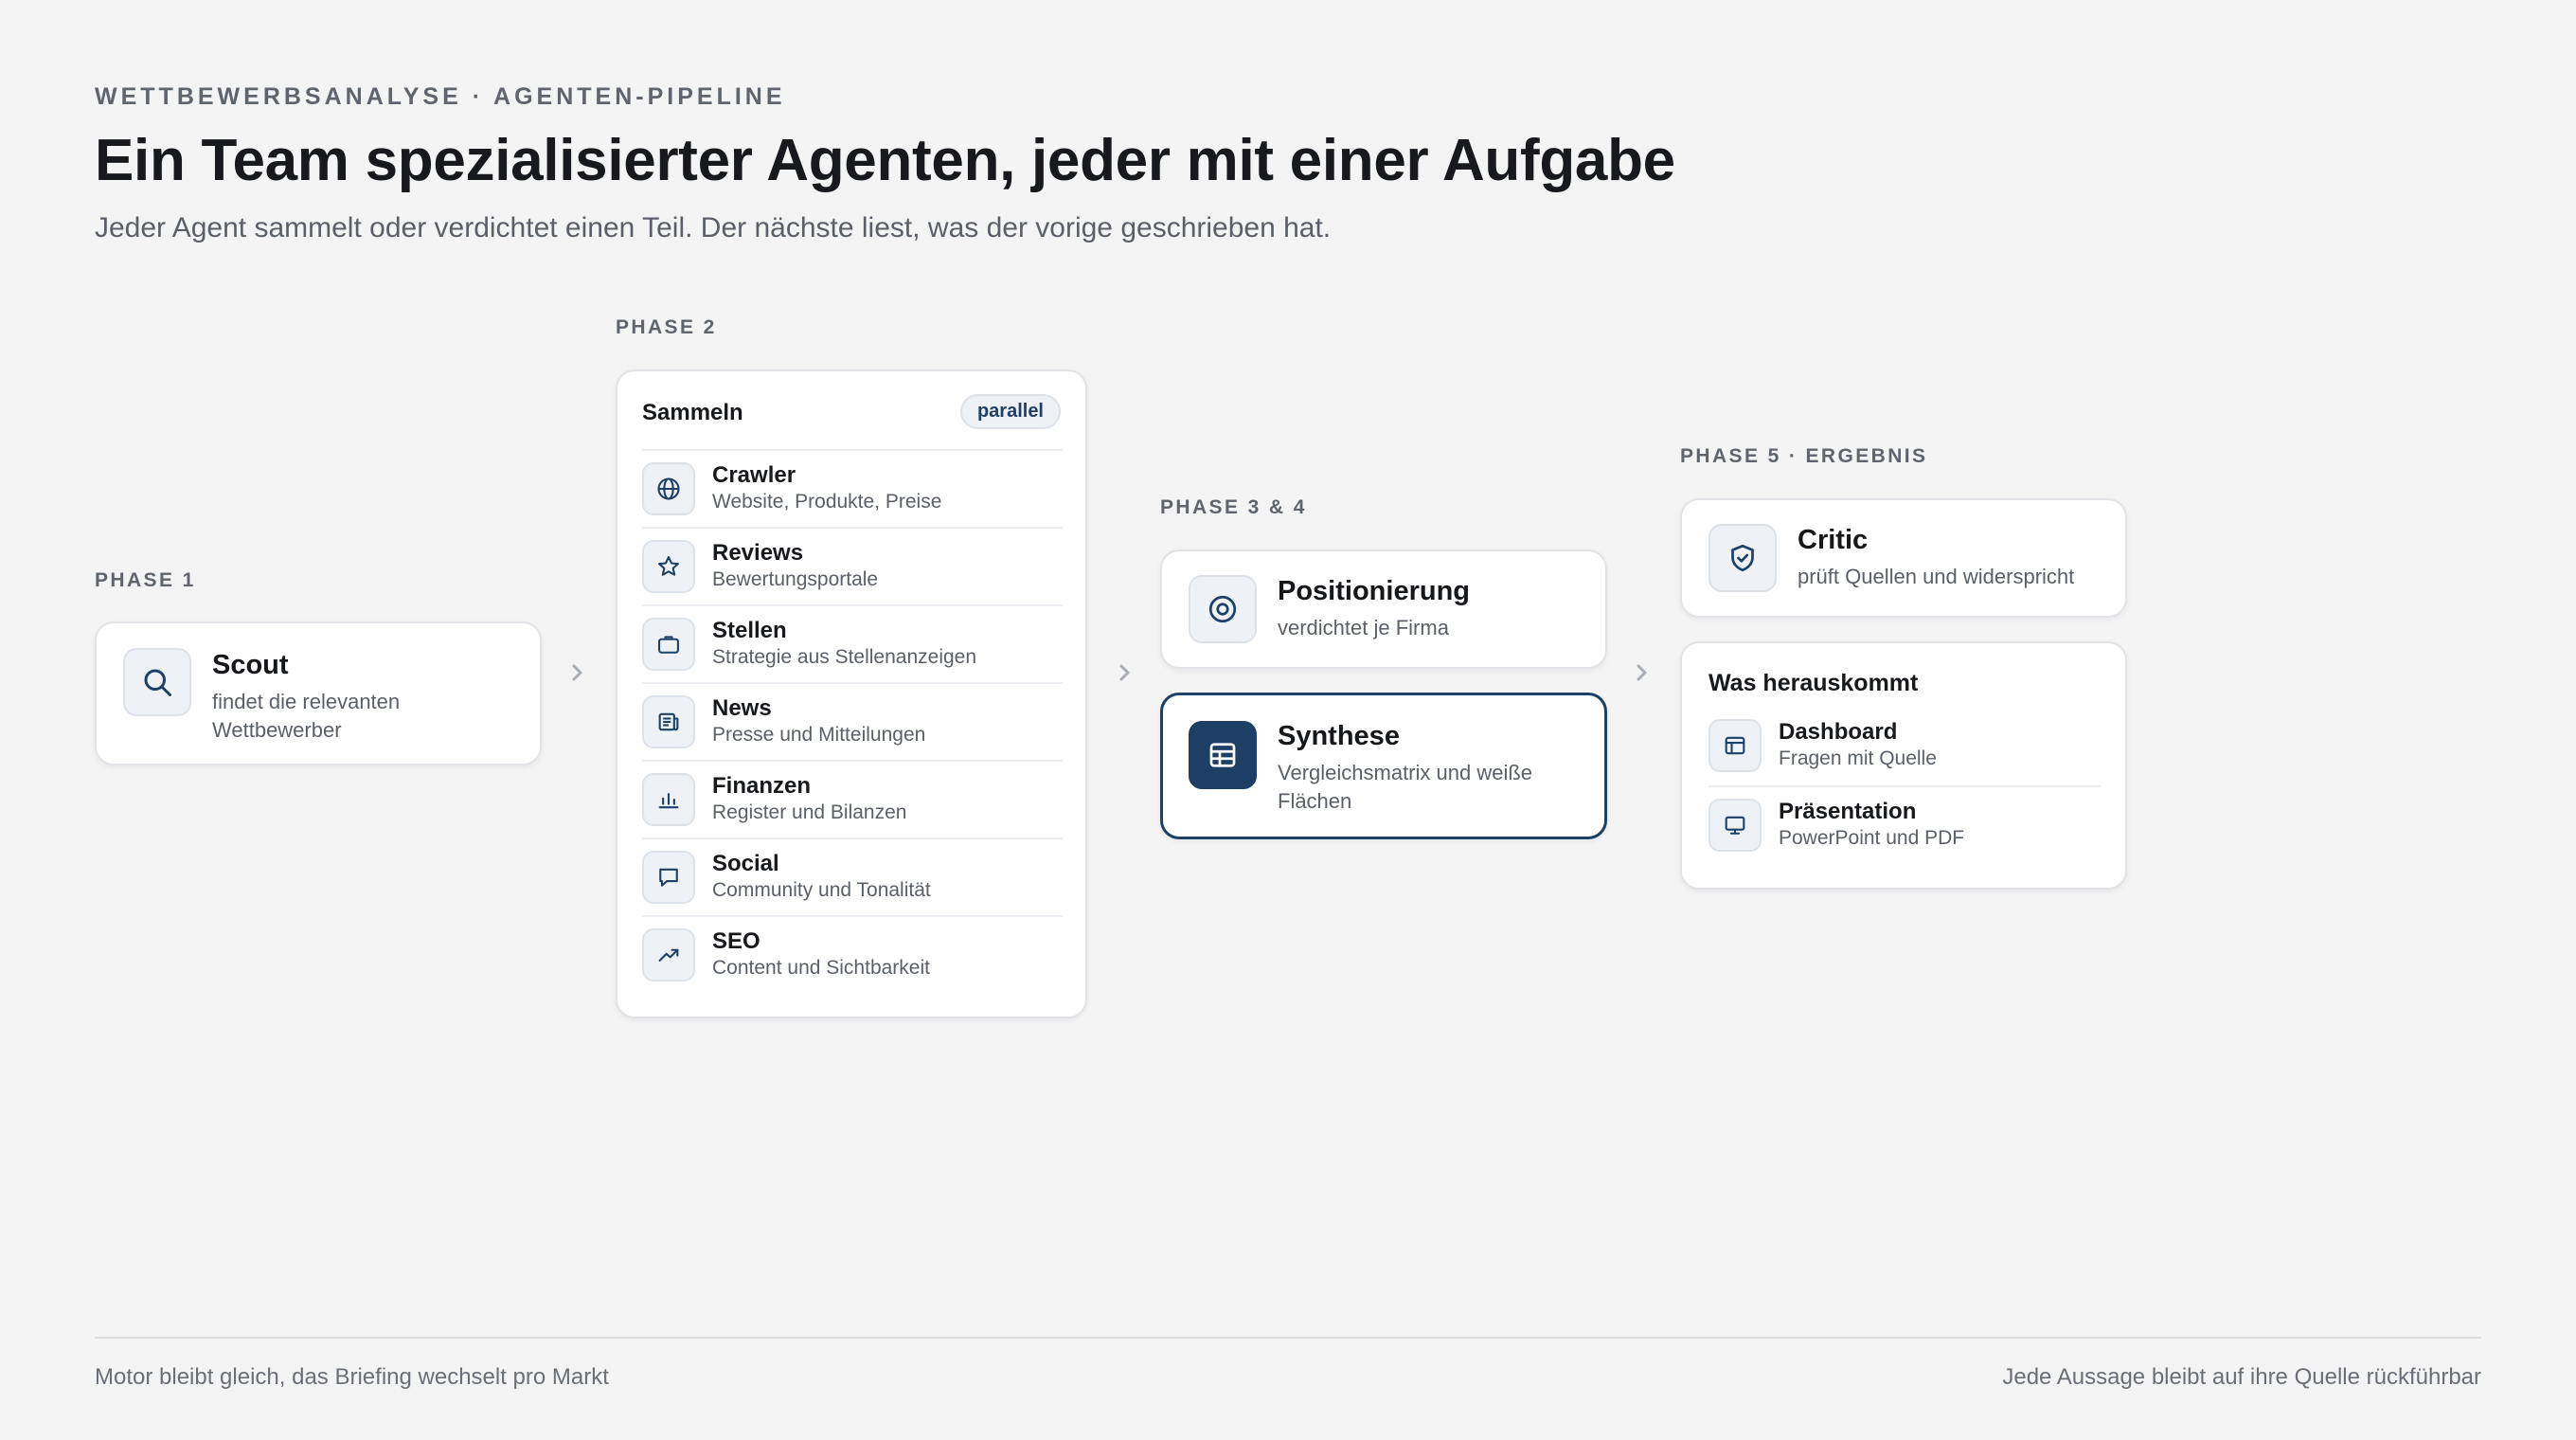  I want to click on newspaper-icon, so click(668, 721).